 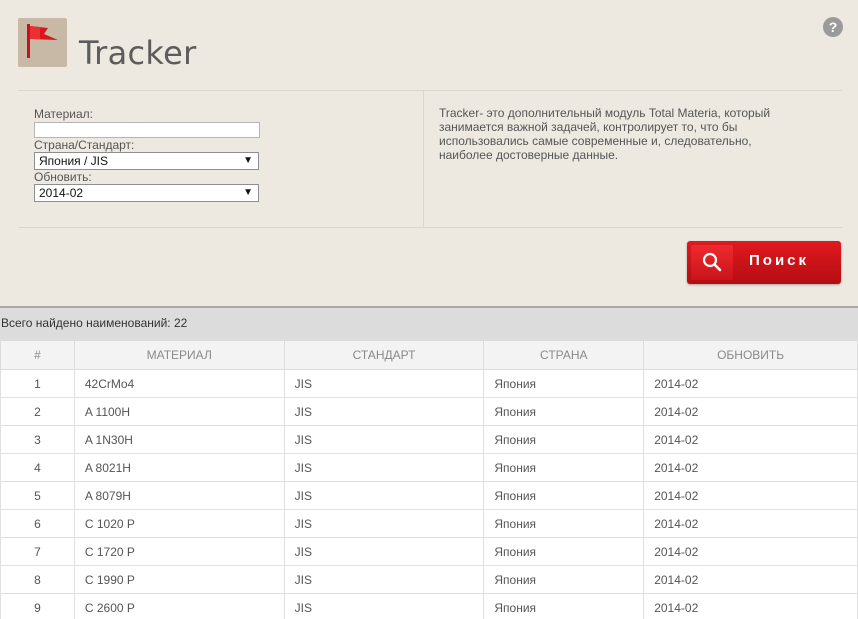 I want to click on table-row: 5 A 8079H JIS Япония 2014-02, so click(x=429, y=495).